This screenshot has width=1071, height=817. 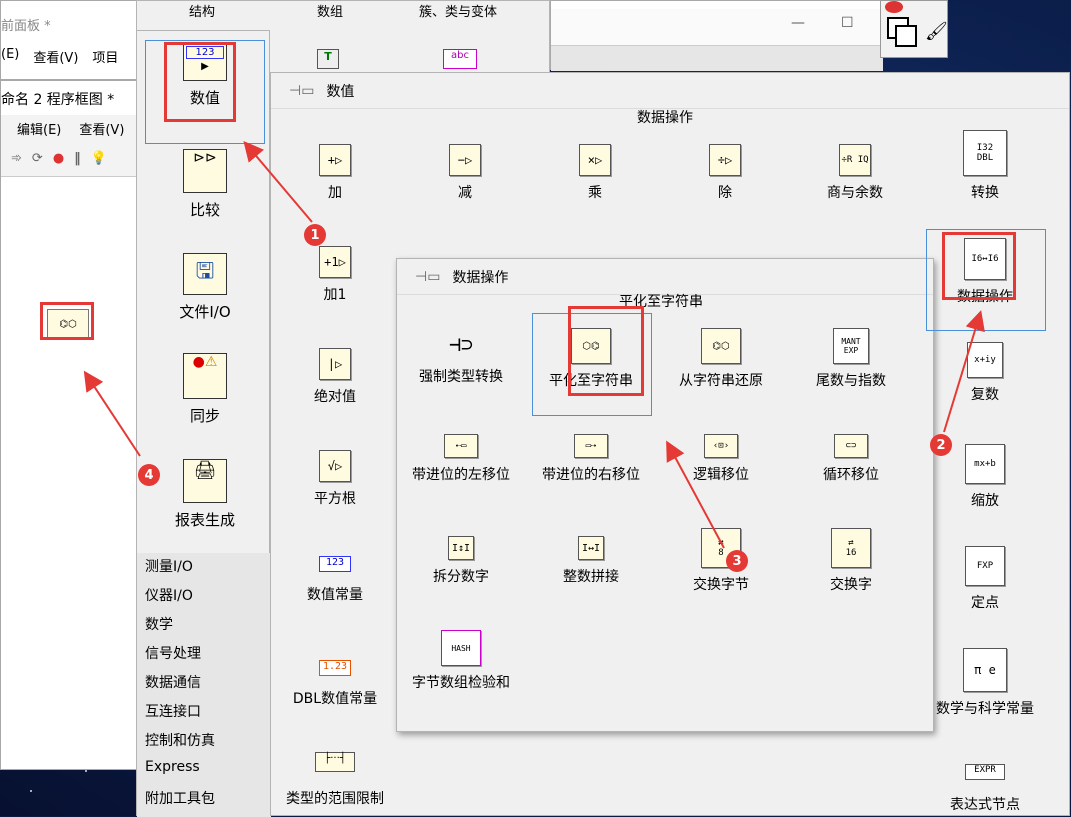 What do you see at coordinates (58, 100) in the screenshot?
I see `block-diagram-title: 命名 2 程序框图 *` at bounding box center [58, 100].